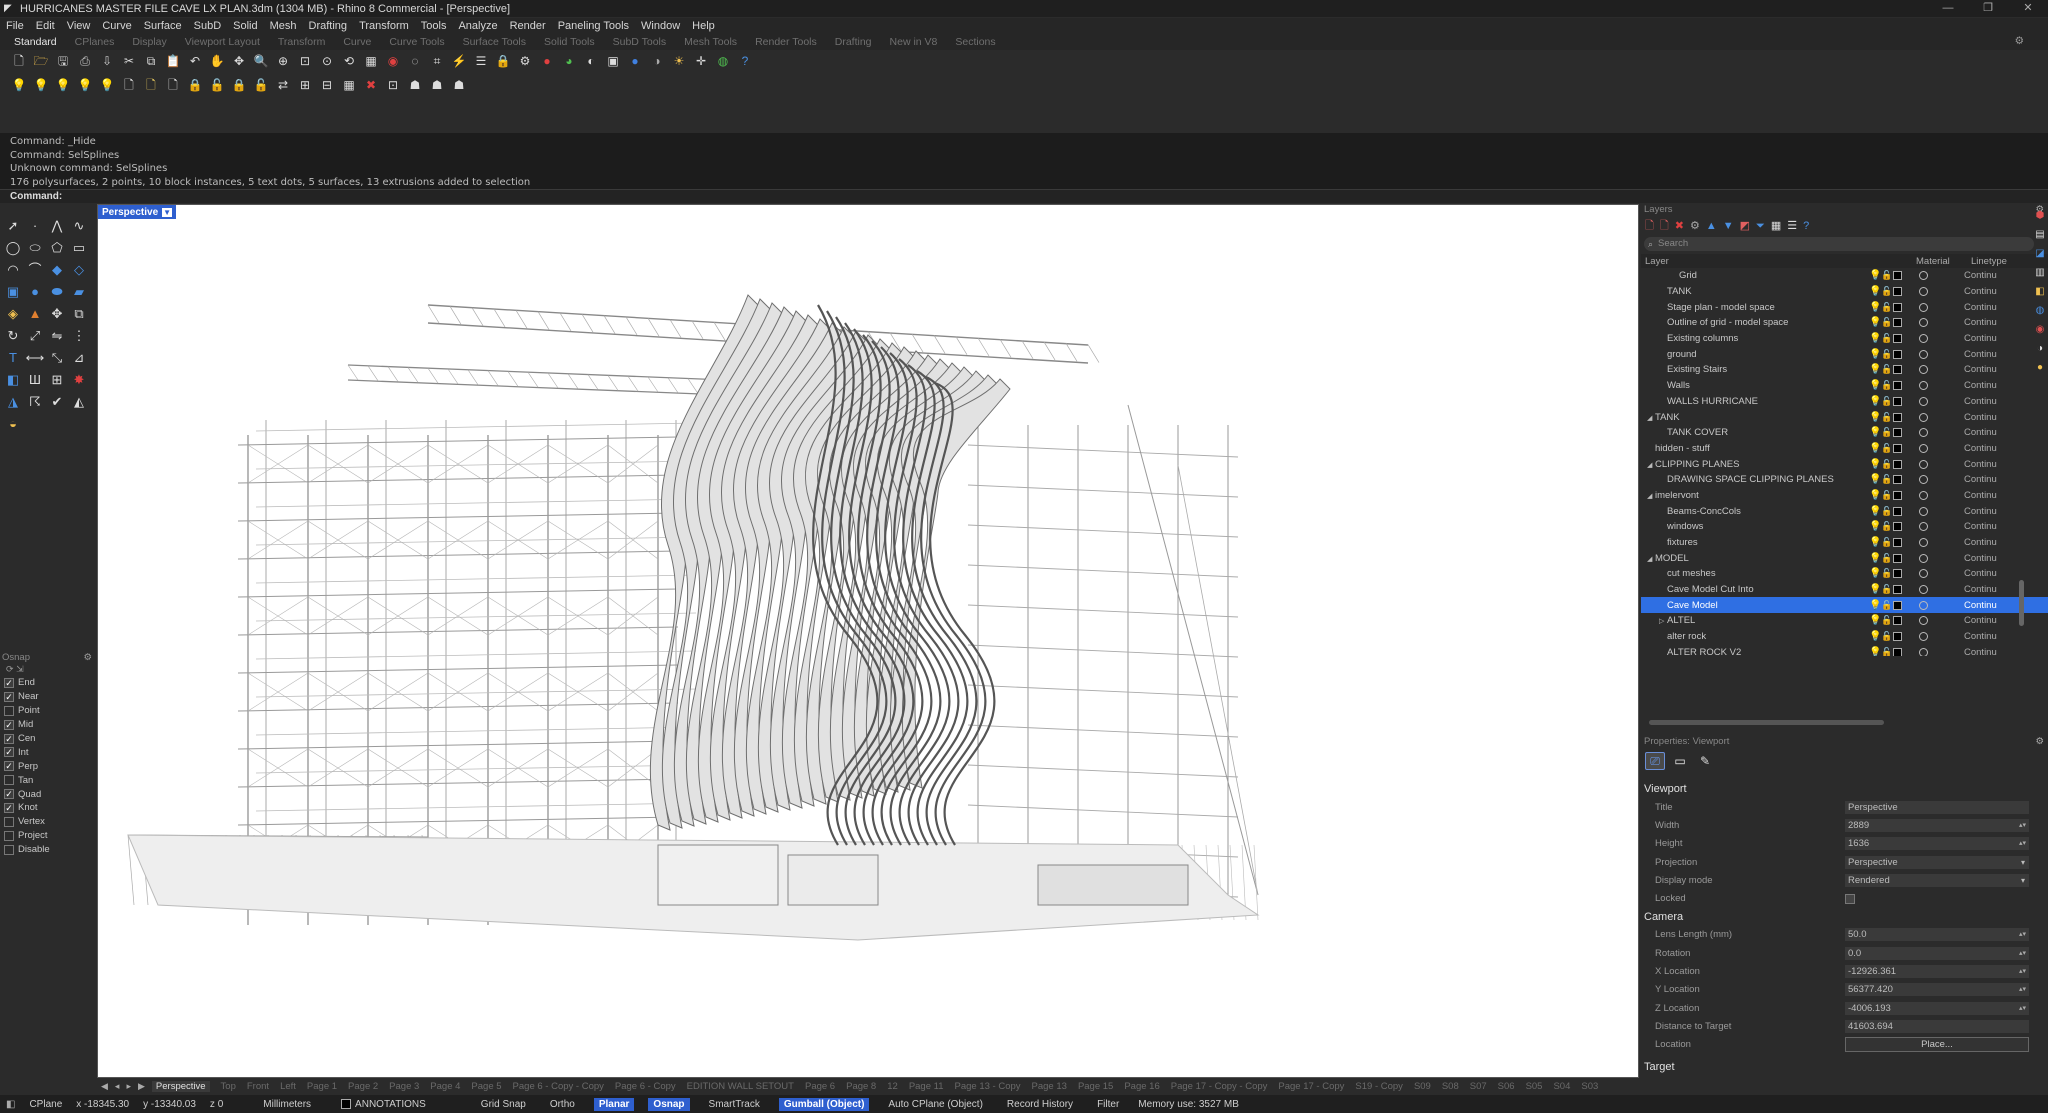 The width and height of the screenshot is (2048, 1113). I want to click on extrude-icon: ▰, so click(79, 291).